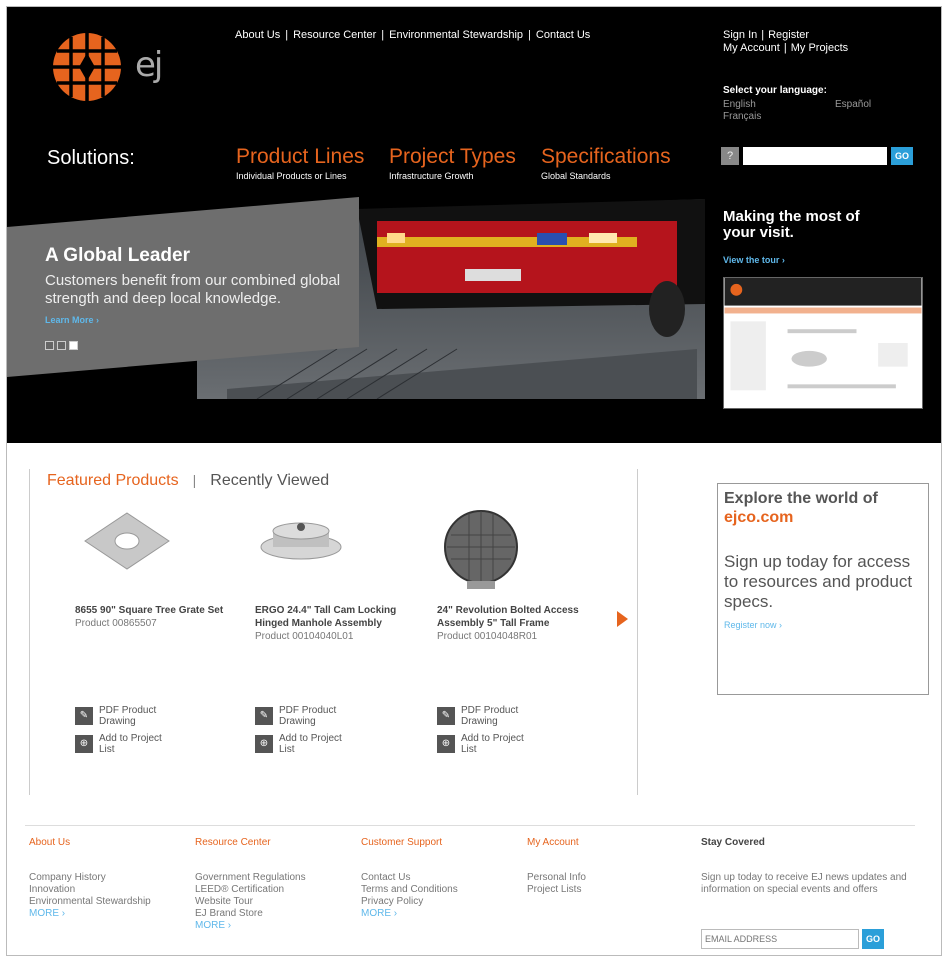  I want to click on language-title: Select your language:, so click(775, 90).